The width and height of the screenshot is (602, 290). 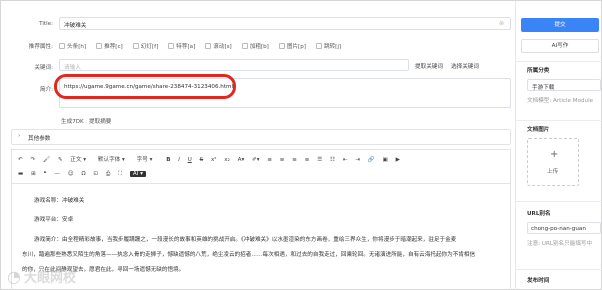 I want to click on other-params-collapse: › 其他参数, so click(x=261, y=137).